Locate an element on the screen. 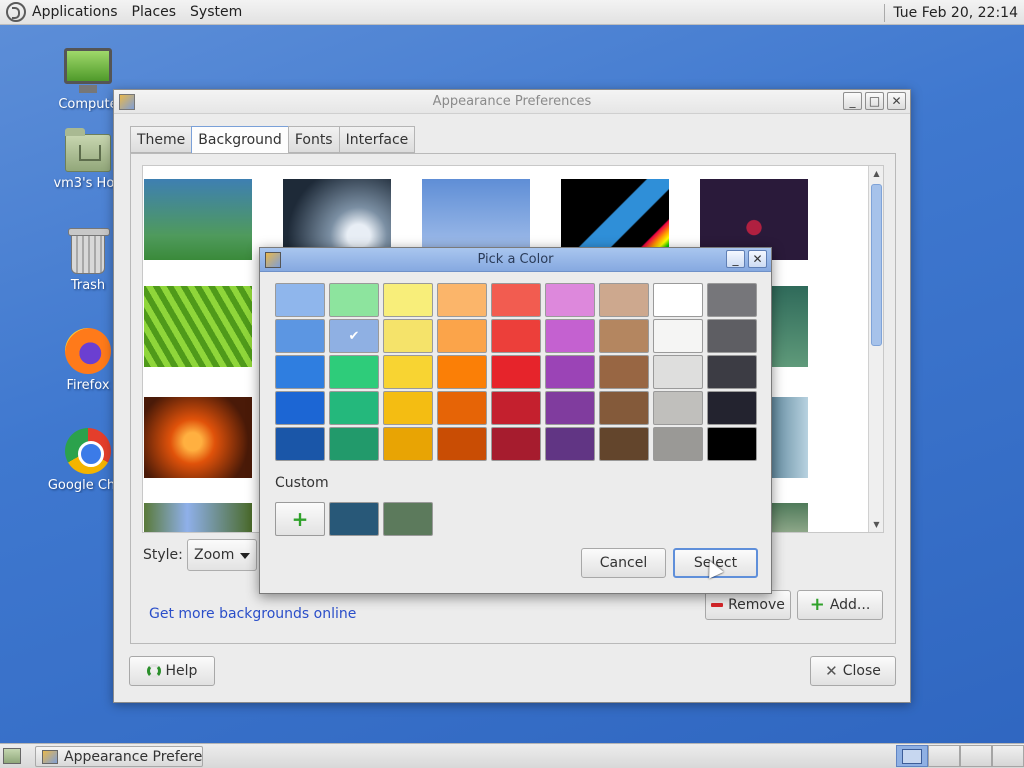  more-backgrounds-link: Get more backgrounds online is located at coordinates (252, 614).